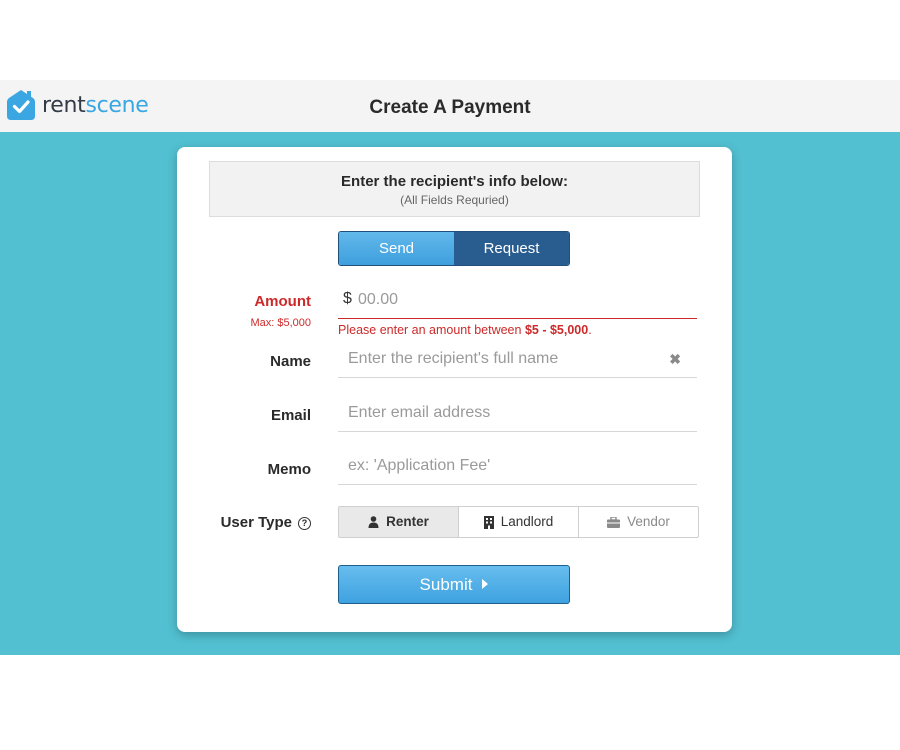 The height and width of the screenshot is (750, 900). Describe the element at coordinates (282, 301) in the screenshot. I see `amount-label: Amount` at that location.